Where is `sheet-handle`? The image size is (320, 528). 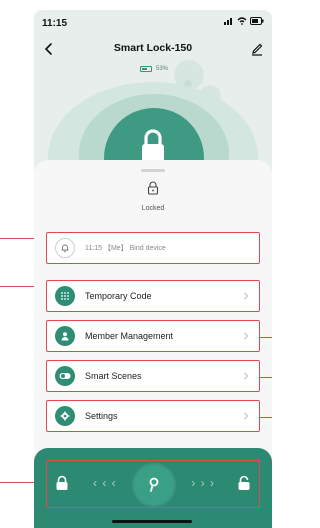
sheet-handle is located at coordinates (153, 170).